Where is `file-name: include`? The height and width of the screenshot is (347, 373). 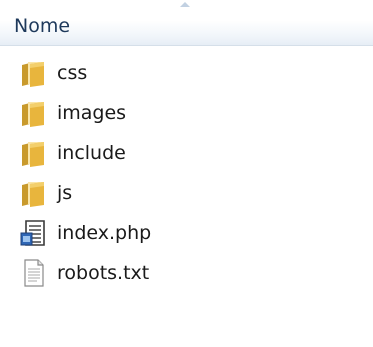 file-name: include is located at coordinates (91, 153).